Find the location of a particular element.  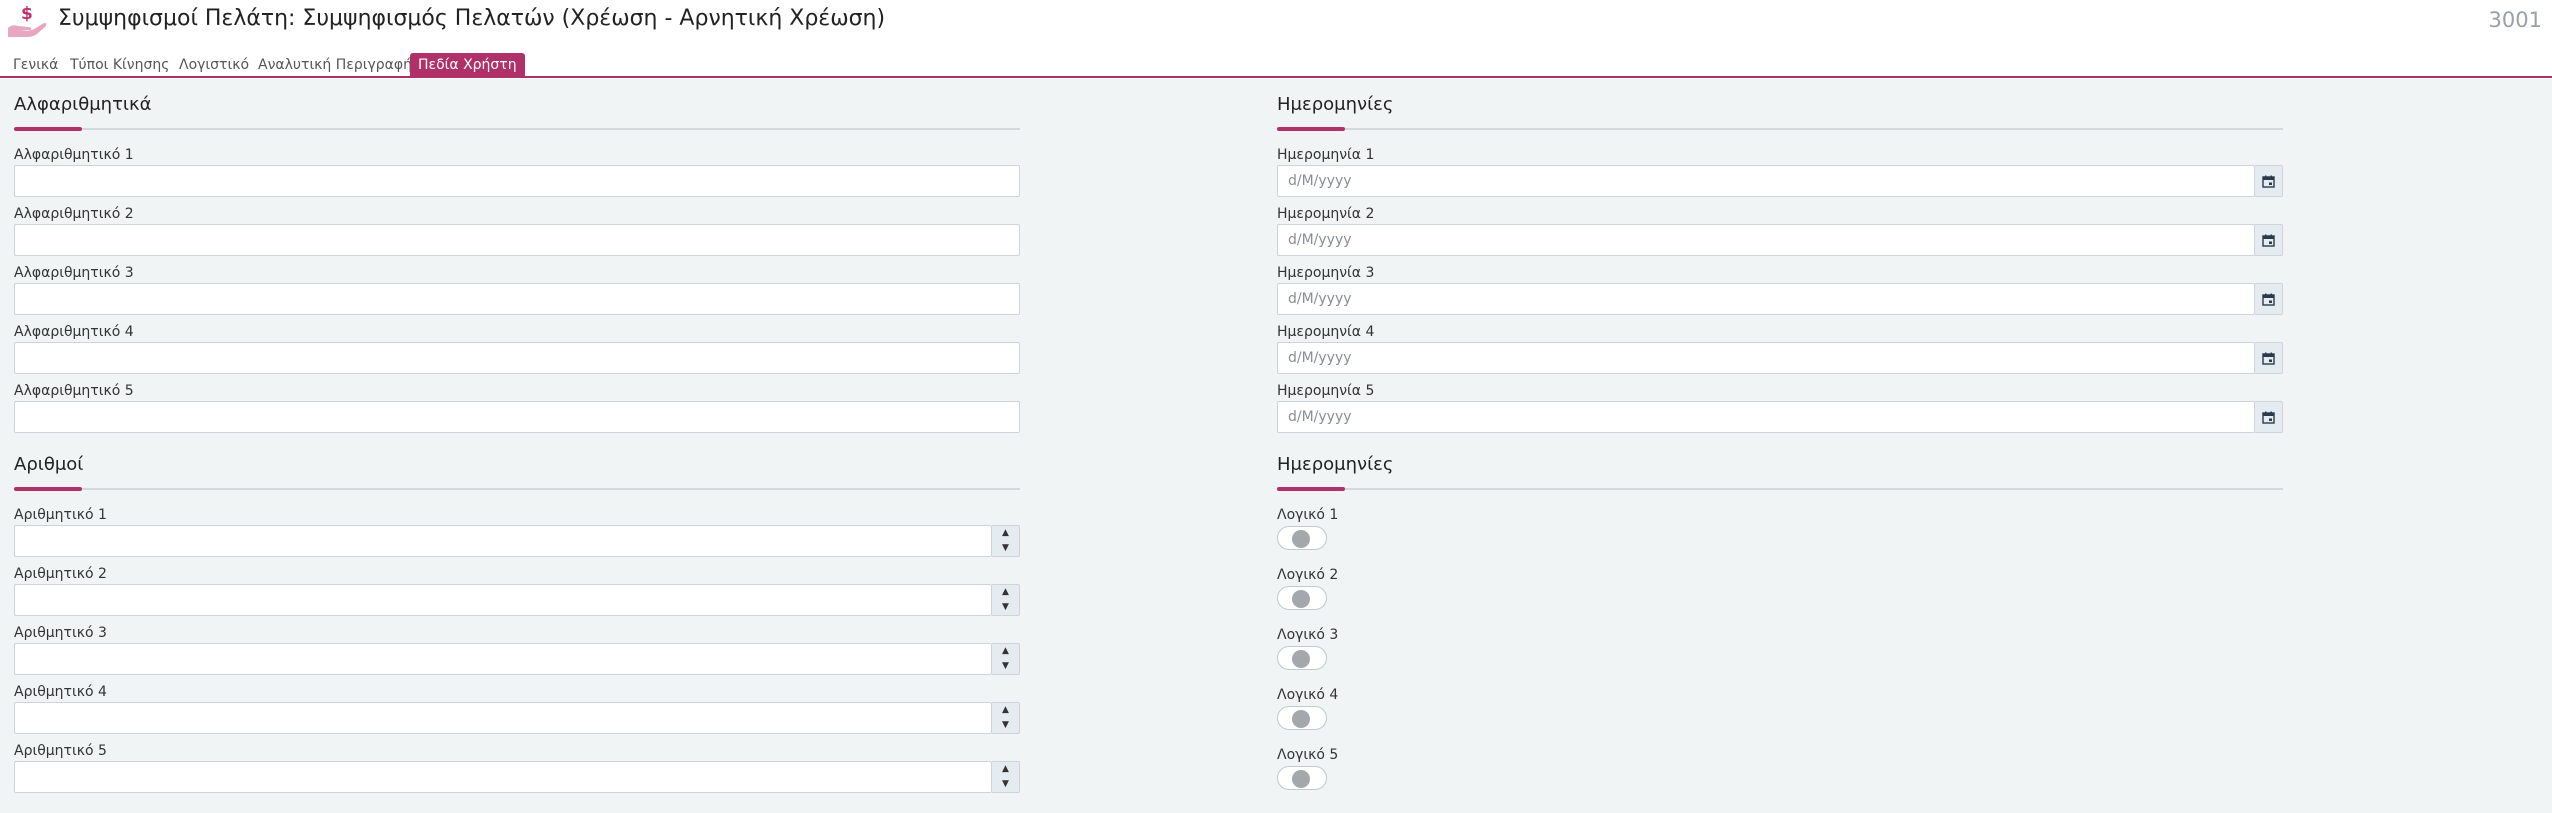

alphanumeric-2-input is located at coordinates (517, 240).